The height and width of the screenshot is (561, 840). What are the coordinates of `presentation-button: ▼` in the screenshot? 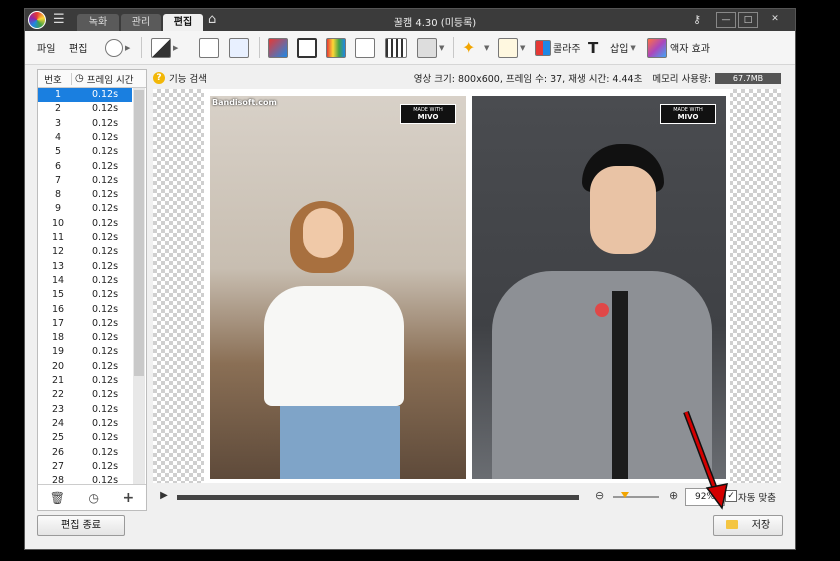 It's located at (511, 47).